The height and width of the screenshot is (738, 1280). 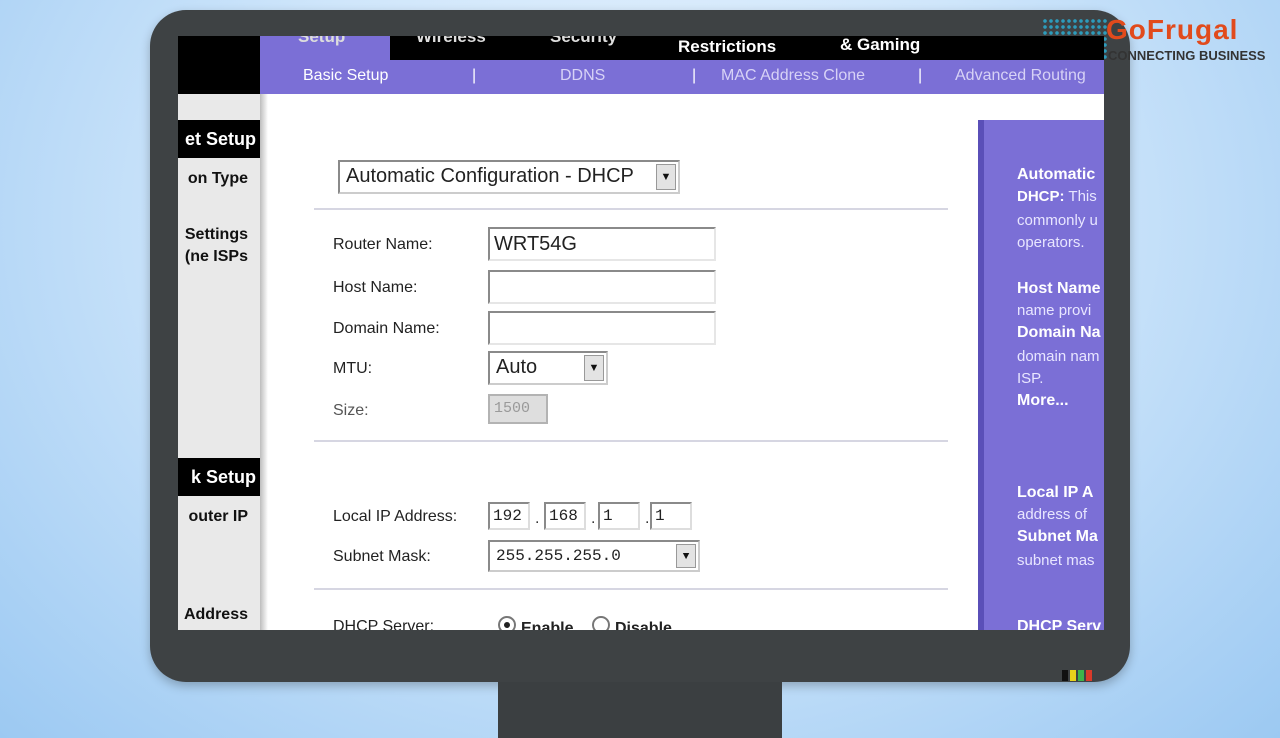 What do you see at coordinates (1187, 55) in the screenshot?
I see `brand-subtitle: CONNECTING BUSINESS` at bounding box center [1187, 55].